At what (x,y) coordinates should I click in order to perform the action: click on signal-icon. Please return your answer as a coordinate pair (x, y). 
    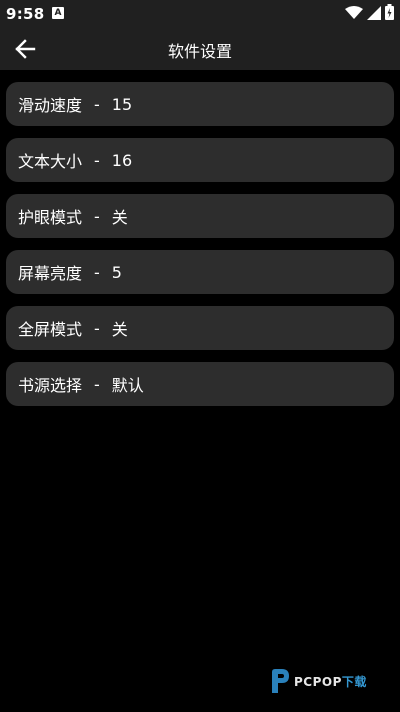
    Looking at the image, I should click on (374, 14).